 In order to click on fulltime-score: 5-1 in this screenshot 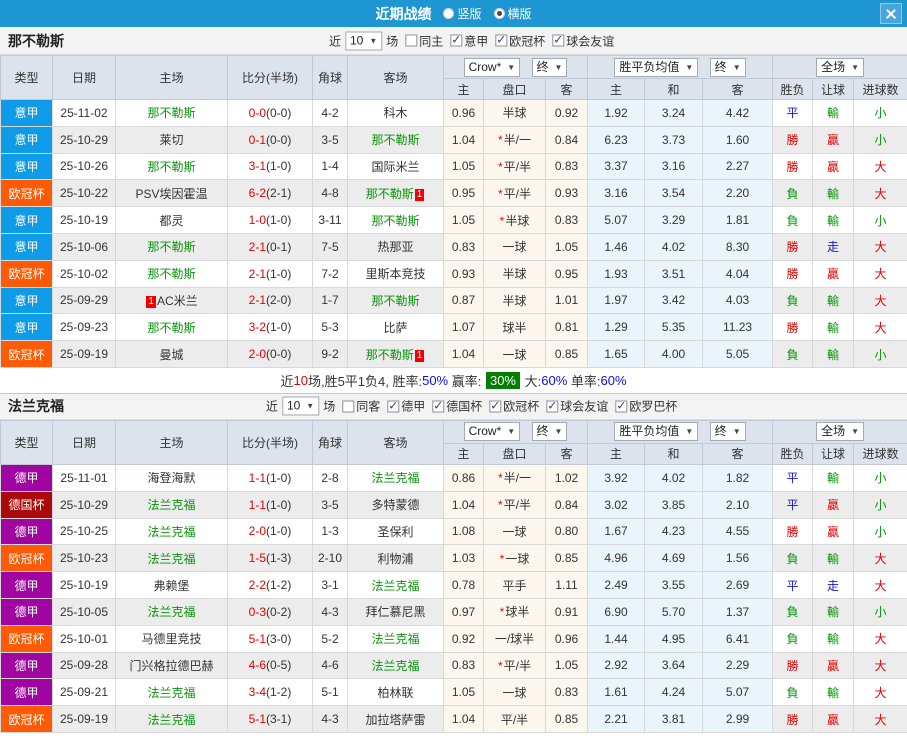, I will do `click(257, 638)`.